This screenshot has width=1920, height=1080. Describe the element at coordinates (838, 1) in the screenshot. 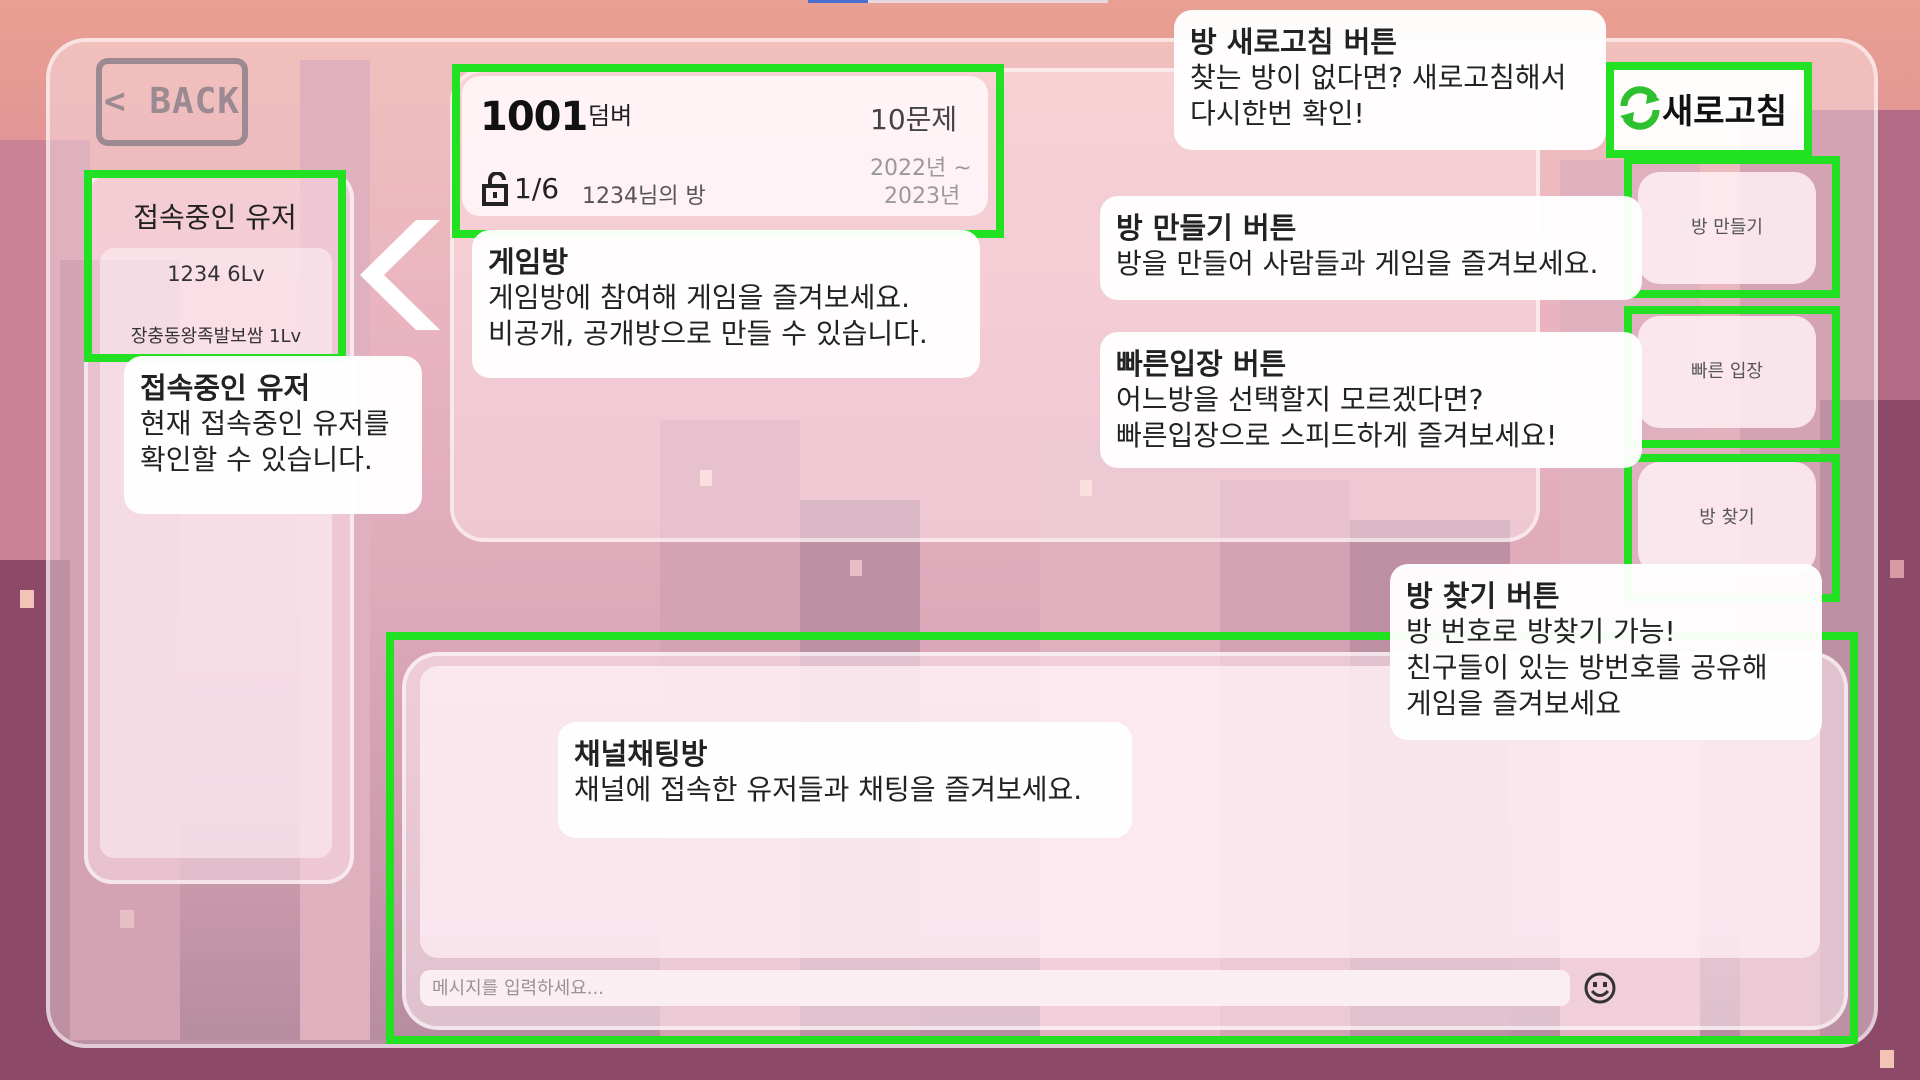

I see `top-progress-fill` at that location.